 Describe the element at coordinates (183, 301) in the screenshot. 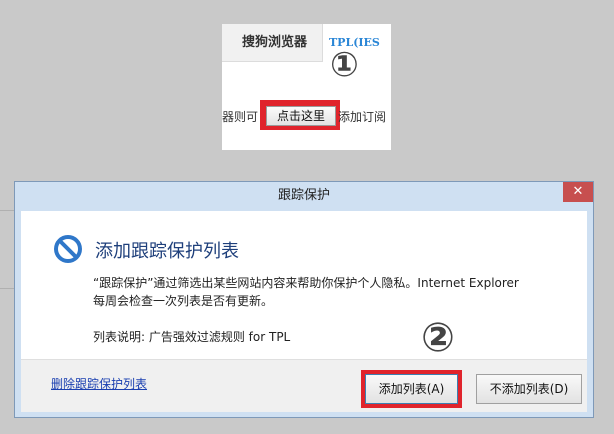

I see `description-line-2: 每周会检查一次列表是否有更新。` at that location.